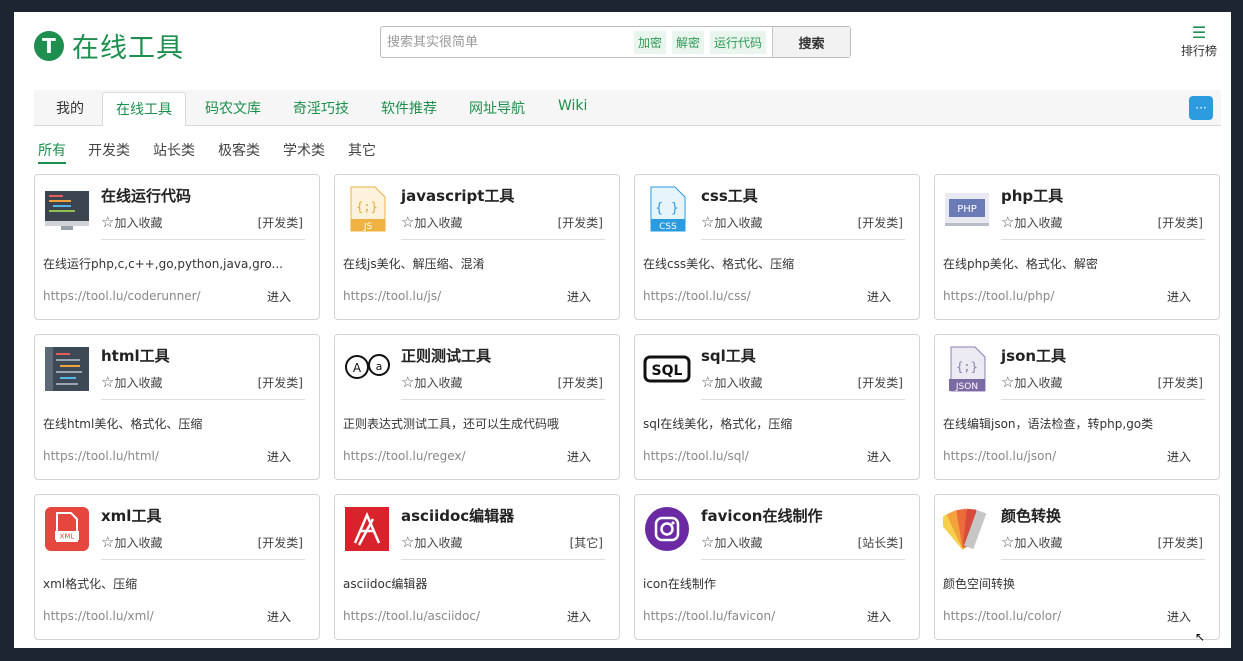 The image size is (1243, 661). What do you see at coordinates (122, 296) in the screenshot?
I see `tool-url: https://tool.lu/coderunner/` at bounding box center [122, 296].